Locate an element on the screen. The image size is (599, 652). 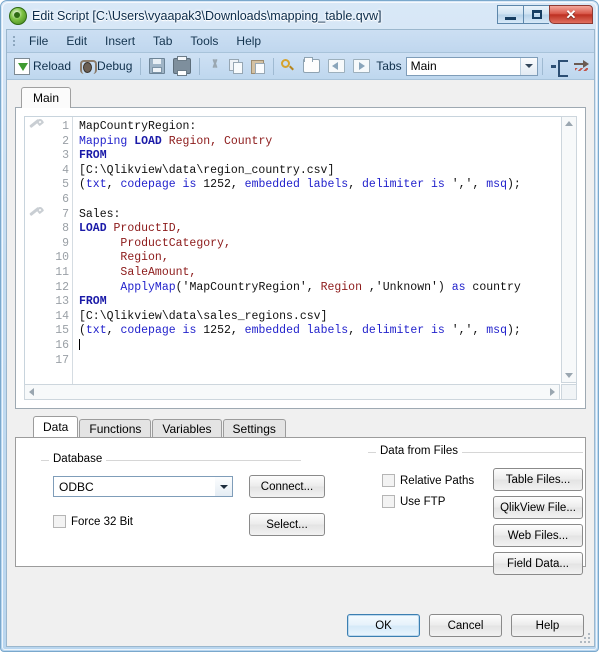
code-line: FROM is located at coordinates (327, 156).